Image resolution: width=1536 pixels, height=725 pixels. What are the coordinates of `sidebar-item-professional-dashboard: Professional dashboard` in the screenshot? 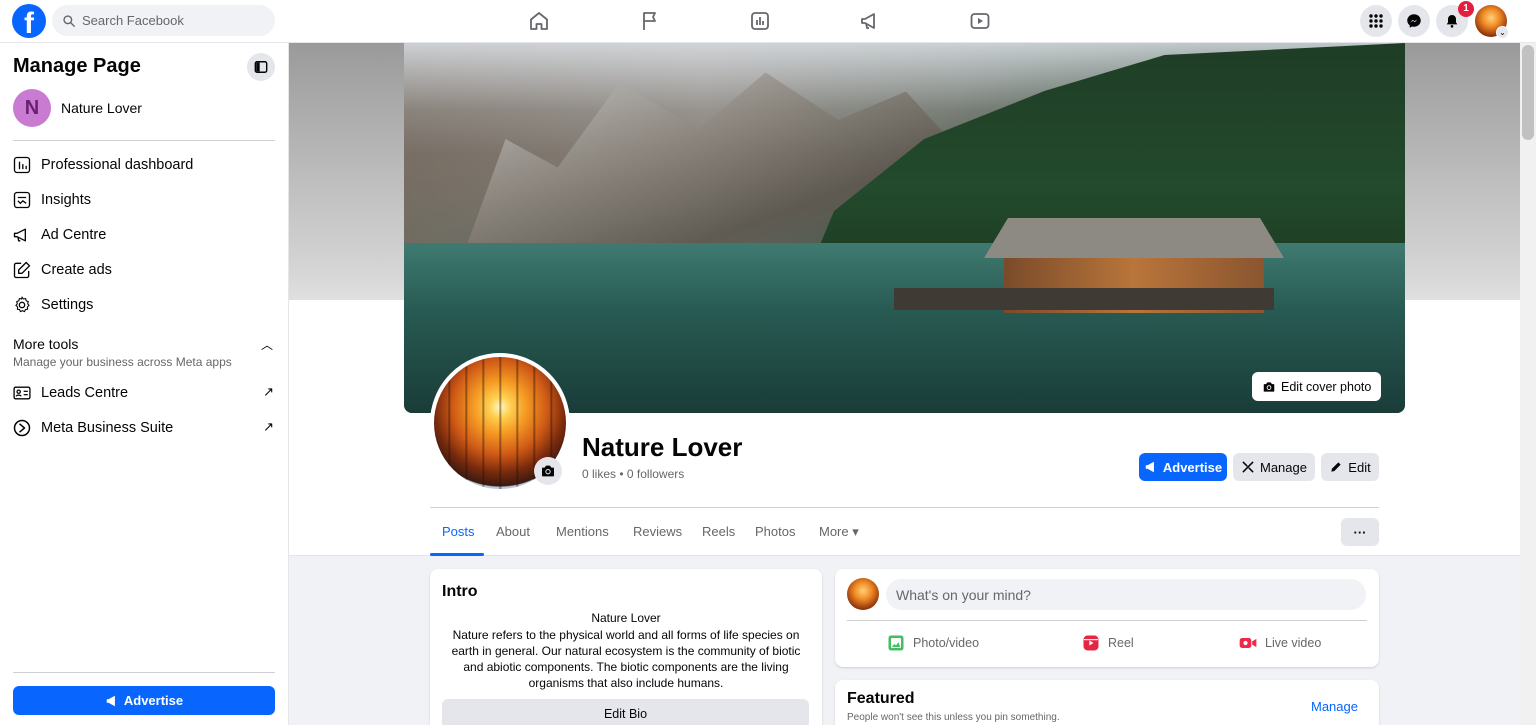 It's located at (145, 165).